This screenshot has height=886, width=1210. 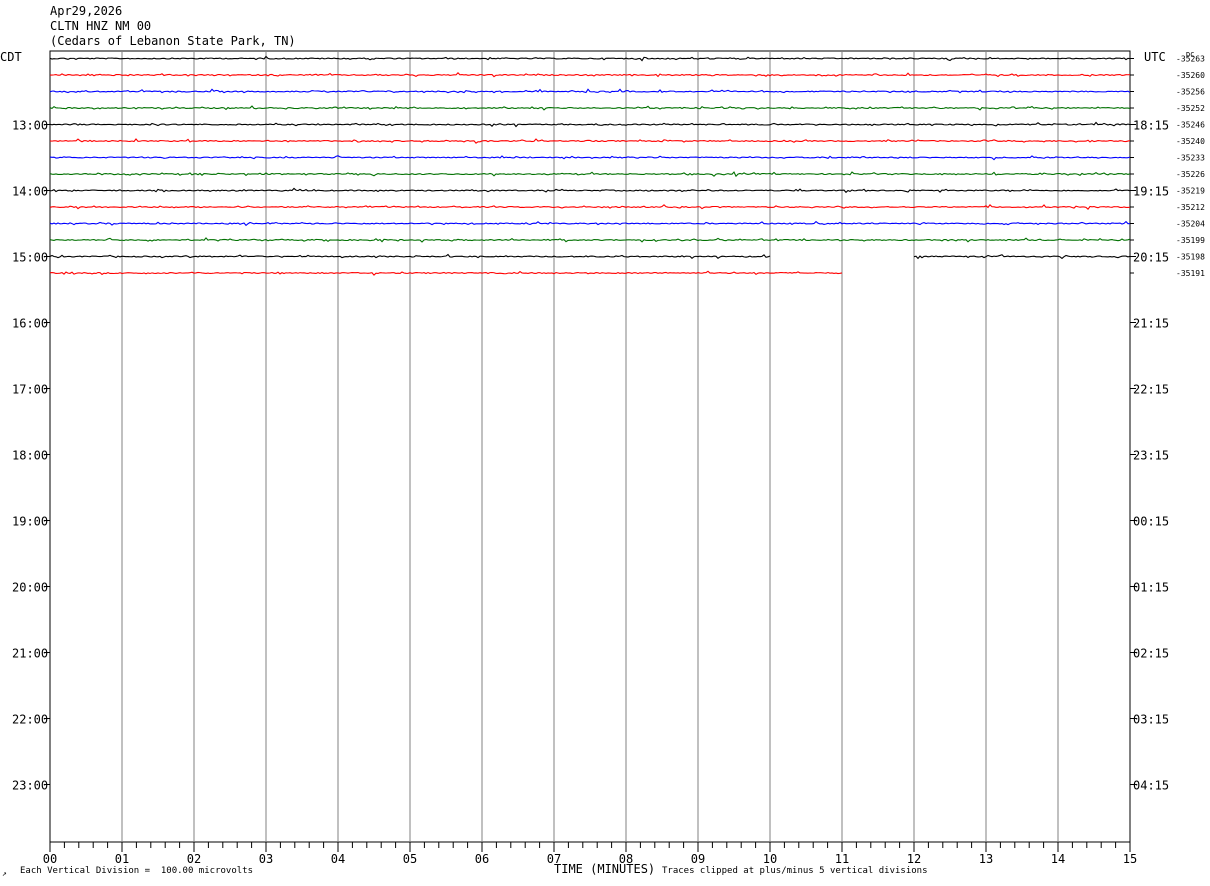 I want to click on x-tick-label: 00, so click(x=50, y=859).